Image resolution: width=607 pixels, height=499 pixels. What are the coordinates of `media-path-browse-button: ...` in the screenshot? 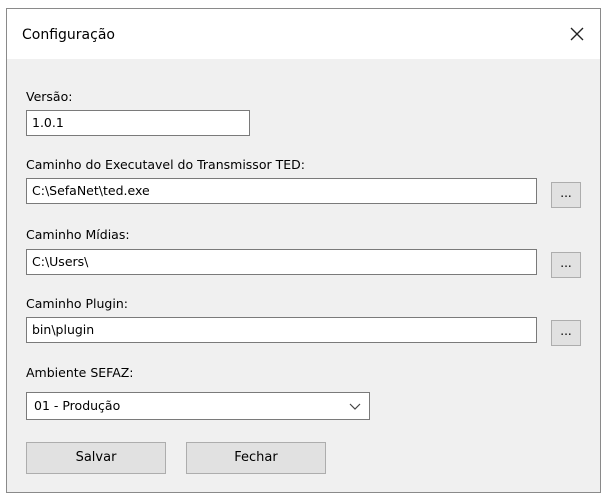 It's located at (566, 265).